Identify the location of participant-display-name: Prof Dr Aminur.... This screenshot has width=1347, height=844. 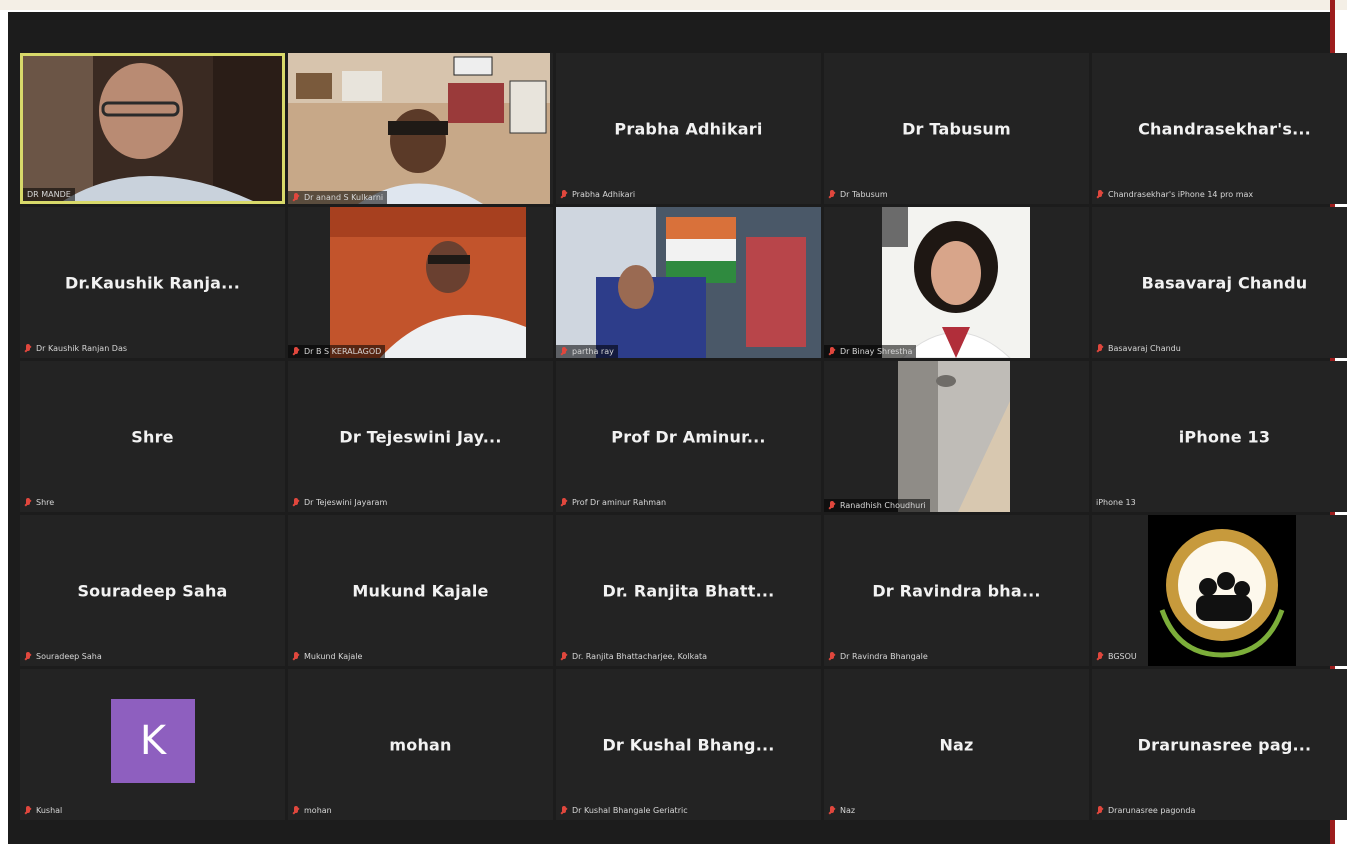
(688, 436).